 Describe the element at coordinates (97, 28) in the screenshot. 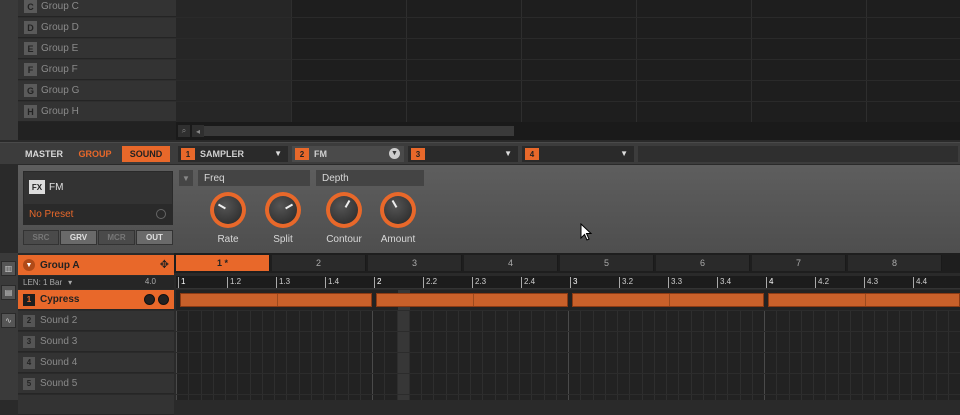

I see `group-row: D Group D` at that location.